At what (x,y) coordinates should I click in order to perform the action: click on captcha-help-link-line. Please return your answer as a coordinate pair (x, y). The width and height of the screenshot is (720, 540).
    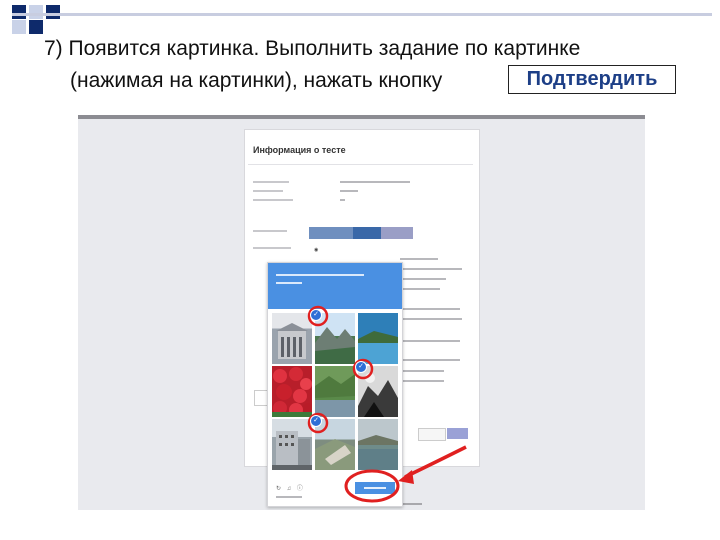
    Looking at the image, I should click on (289, 497).